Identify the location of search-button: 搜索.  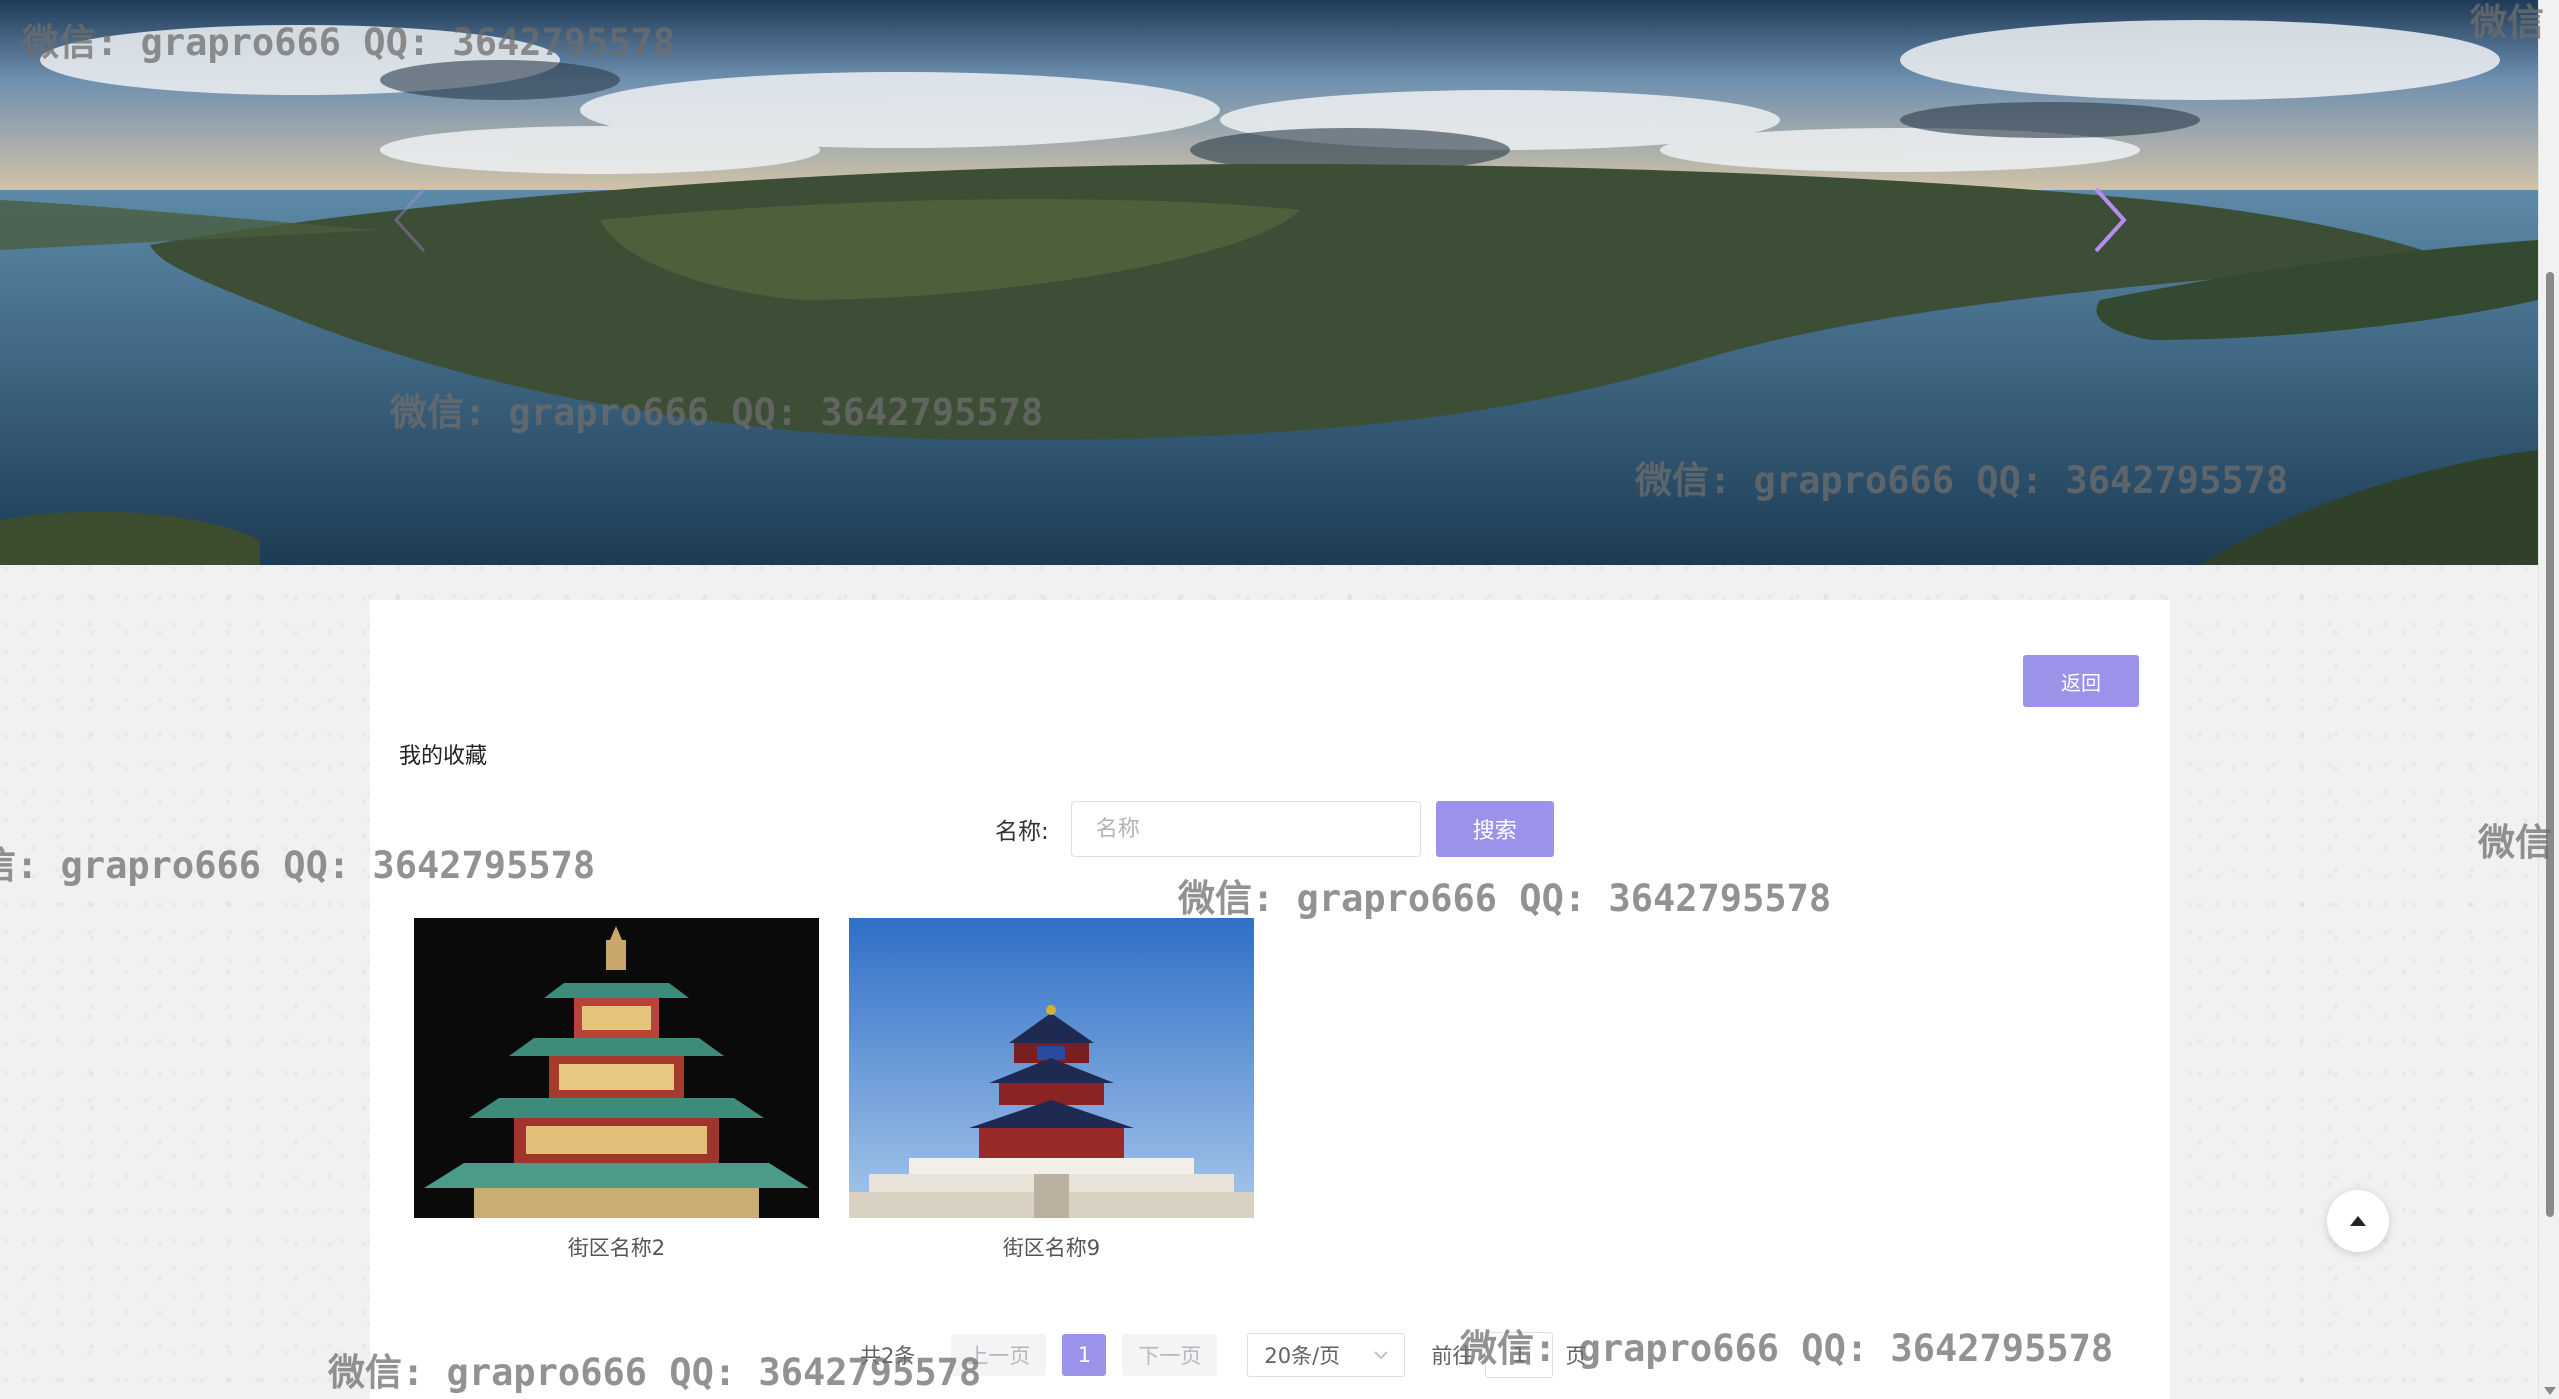
(1494, 829).